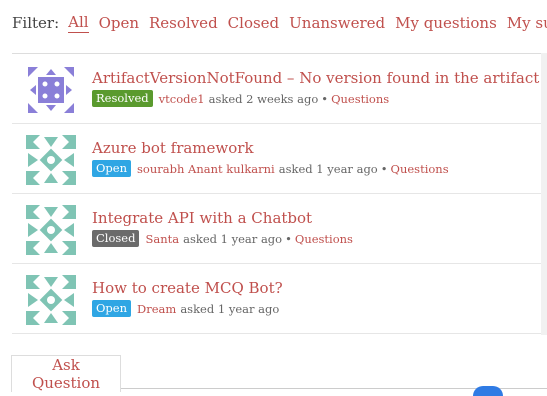  I want to click on filter-resolved: Resolved, so click(183, 23).